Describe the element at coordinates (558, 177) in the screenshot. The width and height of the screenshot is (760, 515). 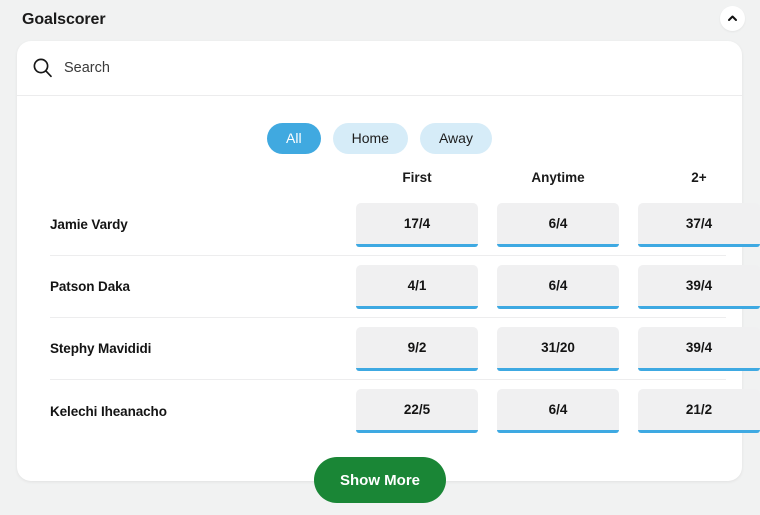
I see `column-header-anytime: Anytime` at that location.